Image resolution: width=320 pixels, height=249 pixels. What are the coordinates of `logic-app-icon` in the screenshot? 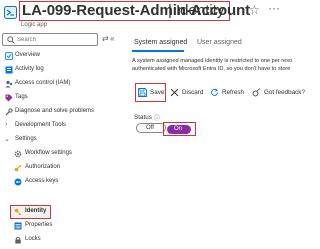 It's located at (10, 12).